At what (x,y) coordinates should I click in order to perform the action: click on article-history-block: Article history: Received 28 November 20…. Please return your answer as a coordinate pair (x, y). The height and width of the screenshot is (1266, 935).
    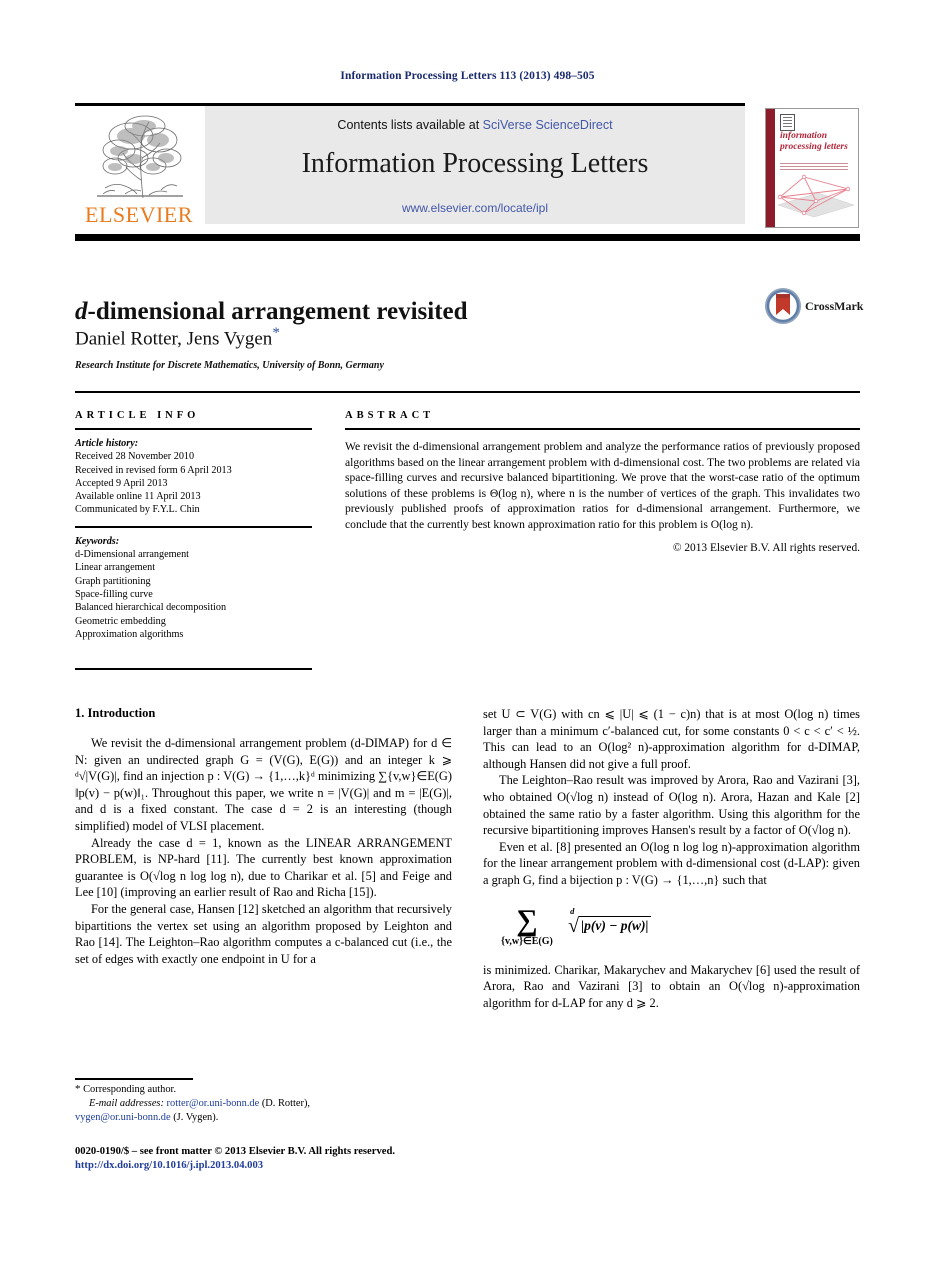
    Looking at the image, I should click on (193, 477).